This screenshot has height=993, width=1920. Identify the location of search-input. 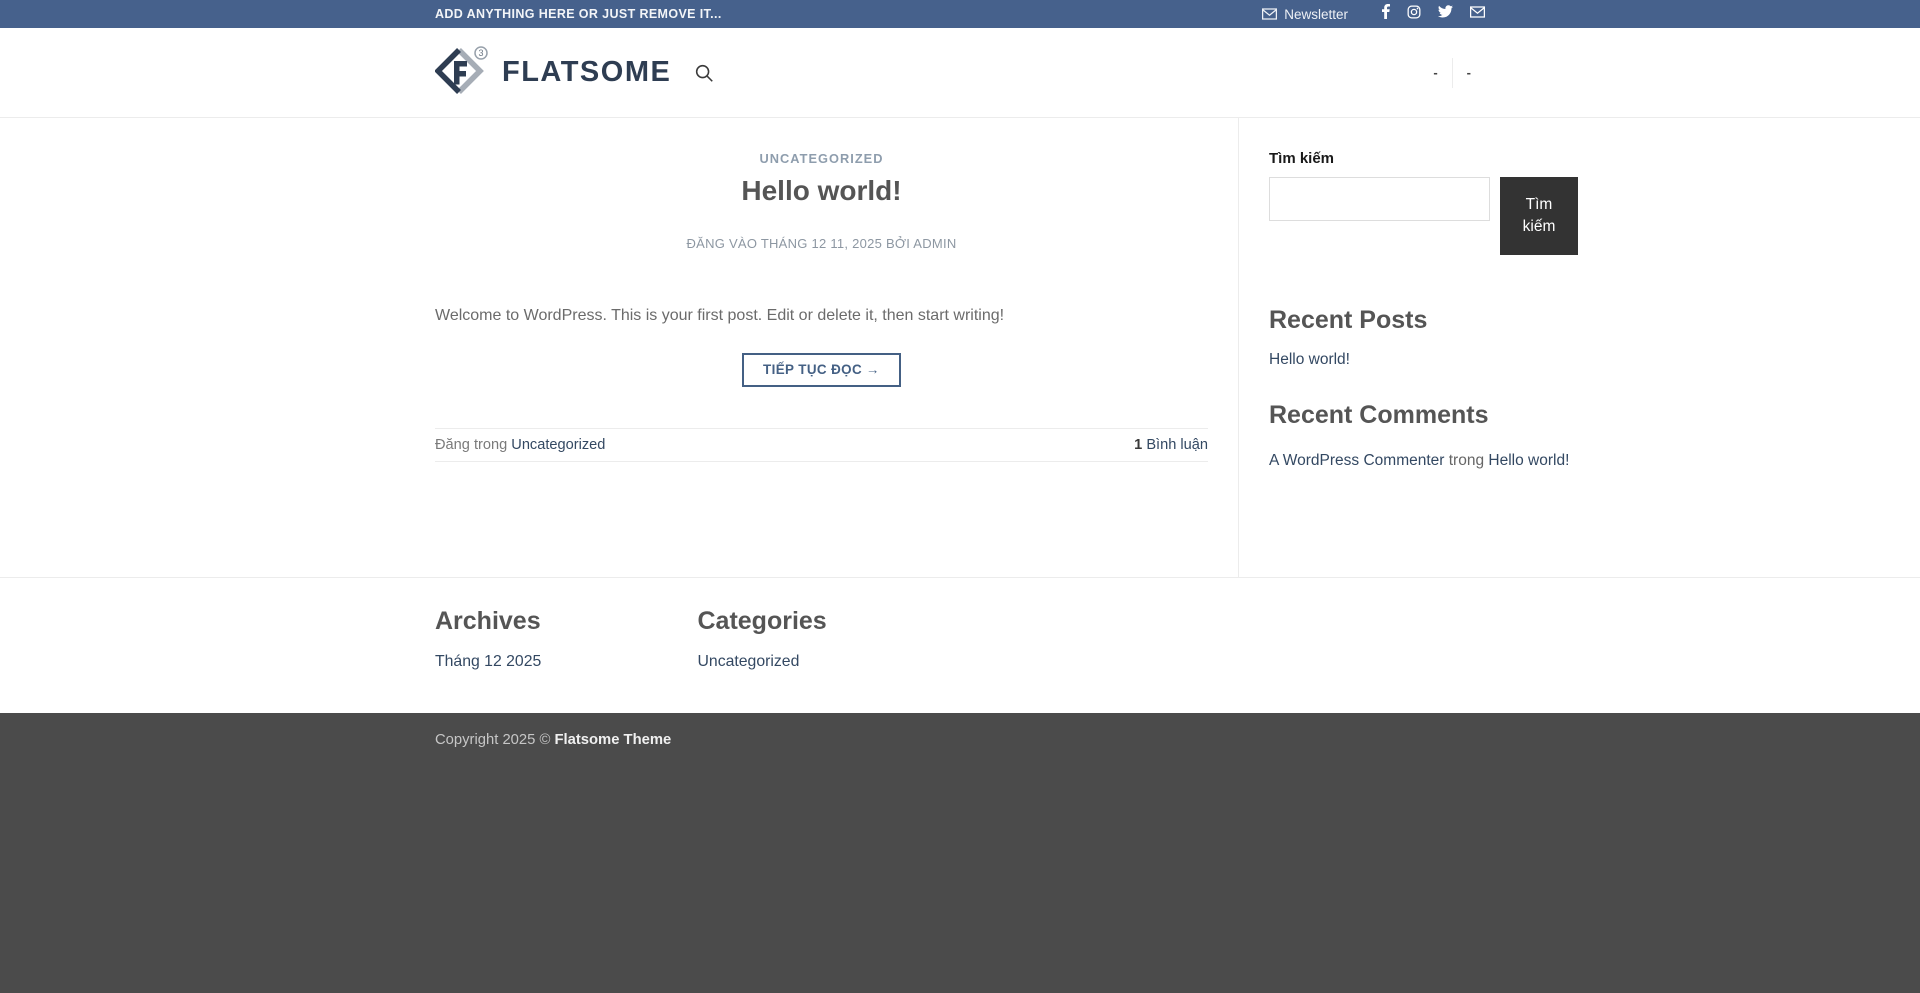
(1379, 199).